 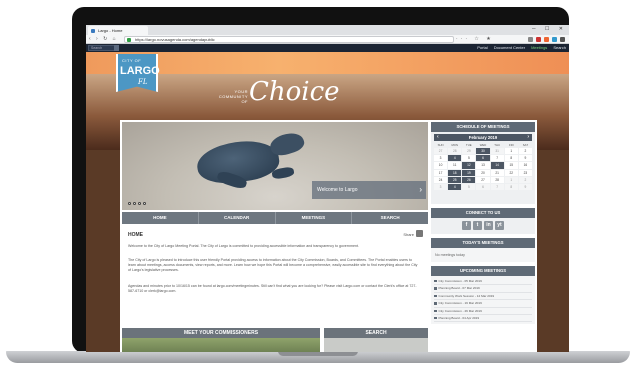 What do you see at coordinates (511, 165) in the screenshot?
I see `calendar-day: 15` at bounding box center [511, 165].